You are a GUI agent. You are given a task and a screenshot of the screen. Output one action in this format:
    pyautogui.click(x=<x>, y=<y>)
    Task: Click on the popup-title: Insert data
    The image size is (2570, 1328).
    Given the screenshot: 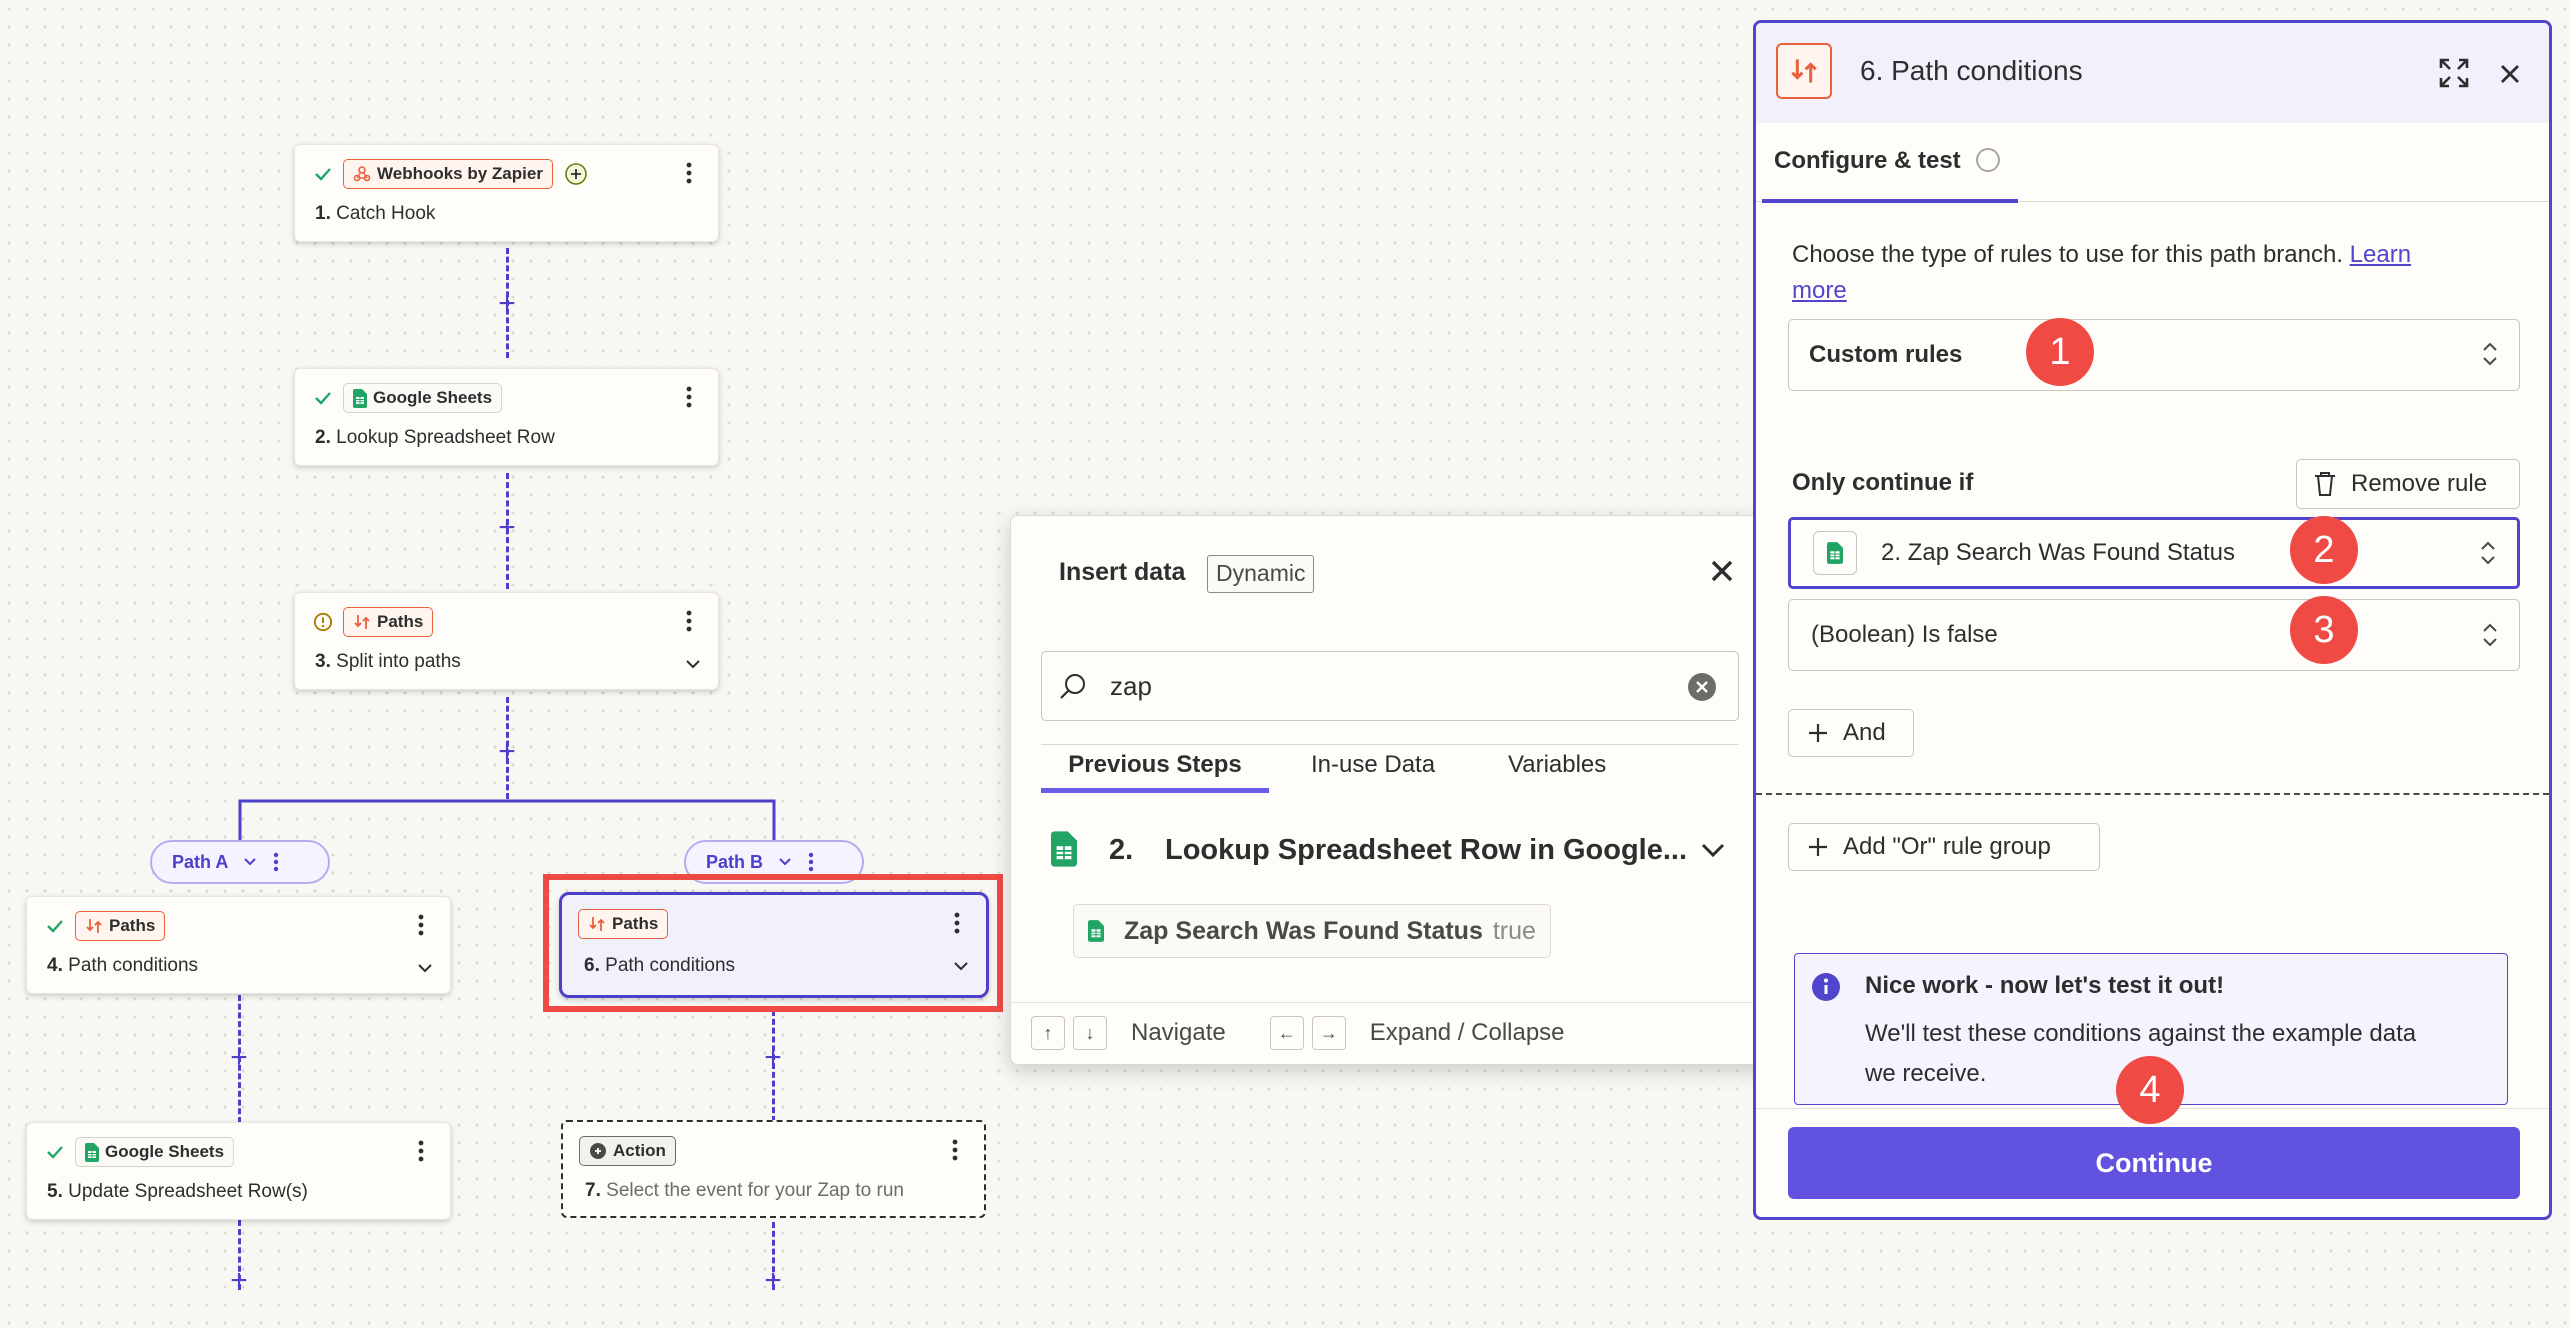 What is the action you would take?
    pyautogui.click(x=1122, y=572)
    